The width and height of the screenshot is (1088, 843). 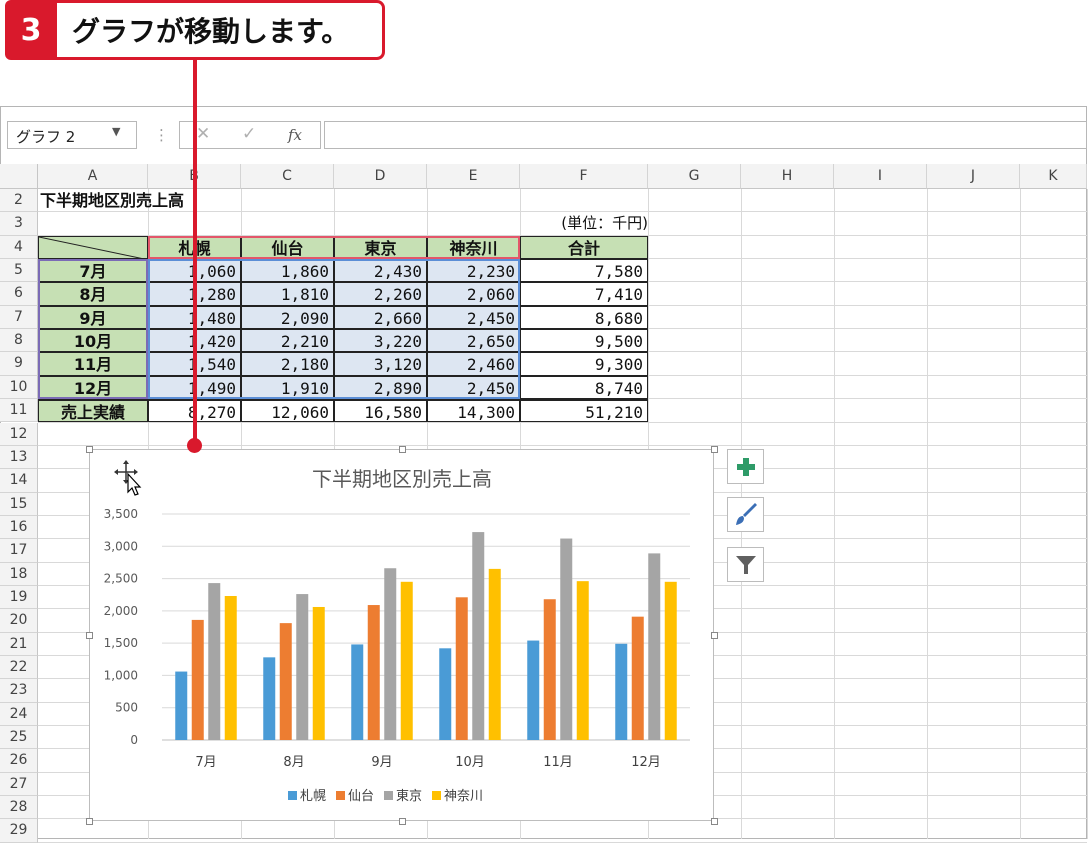 I want to click on legend-swatch-東京, so click(x=388, y=795).